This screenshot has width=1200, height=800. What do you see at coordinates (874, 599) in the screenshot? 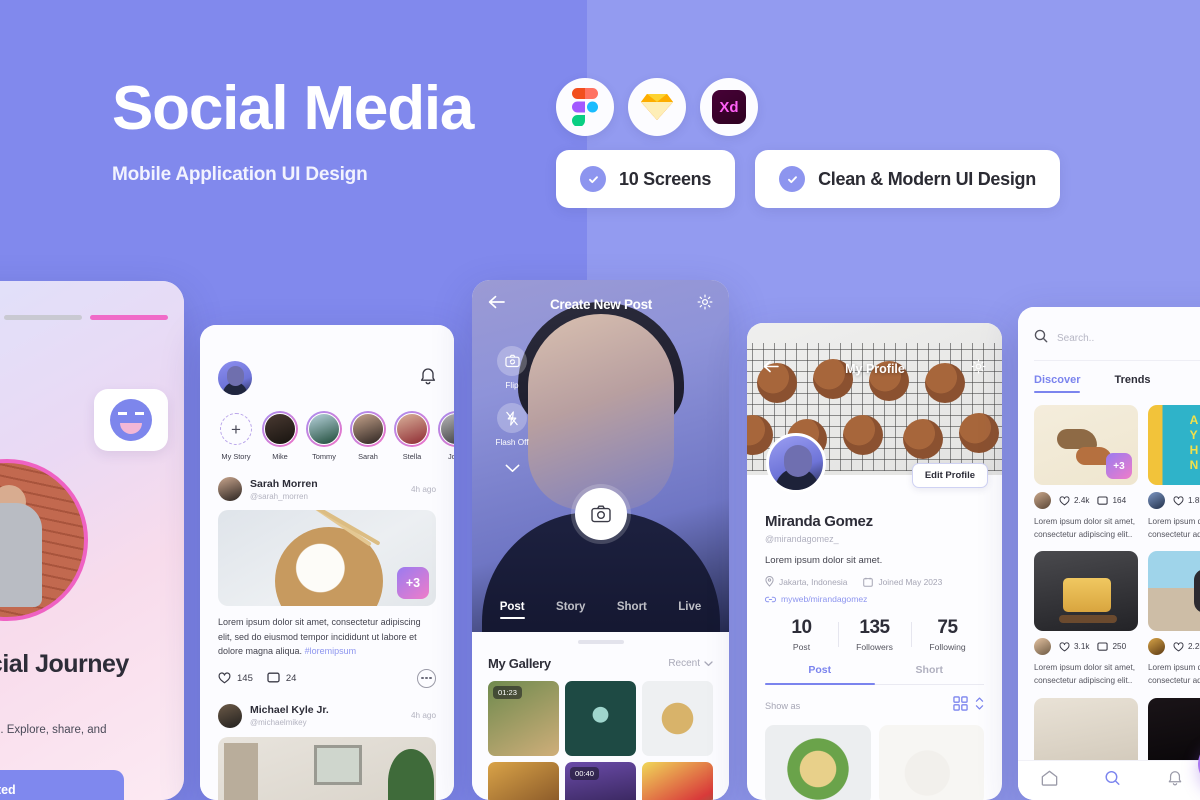
I see `profile-website-link: myweb/mirandagomez` at bounding box center [874, 599].